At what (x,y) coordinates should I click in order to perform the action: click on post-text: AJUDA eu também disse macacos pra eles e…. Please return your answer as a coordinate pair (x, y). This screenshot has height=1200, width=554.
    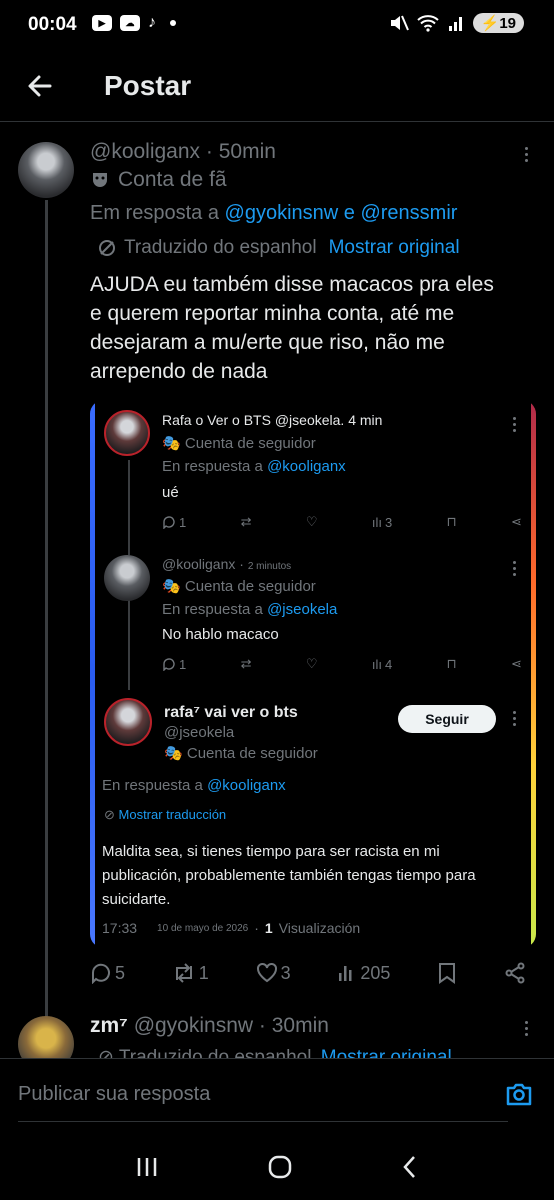
    Looking at the image, I should click on (292, 328).